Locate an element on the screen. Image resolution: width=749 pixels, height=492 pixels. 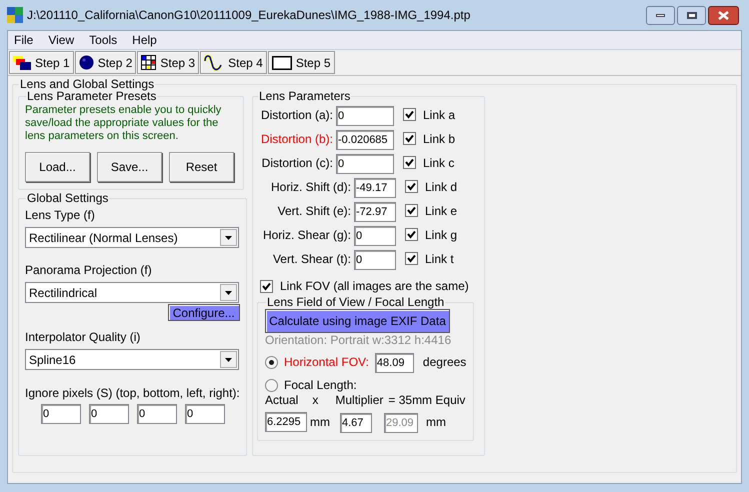
input-field: -49.17 is located at coordinates (375, 188).